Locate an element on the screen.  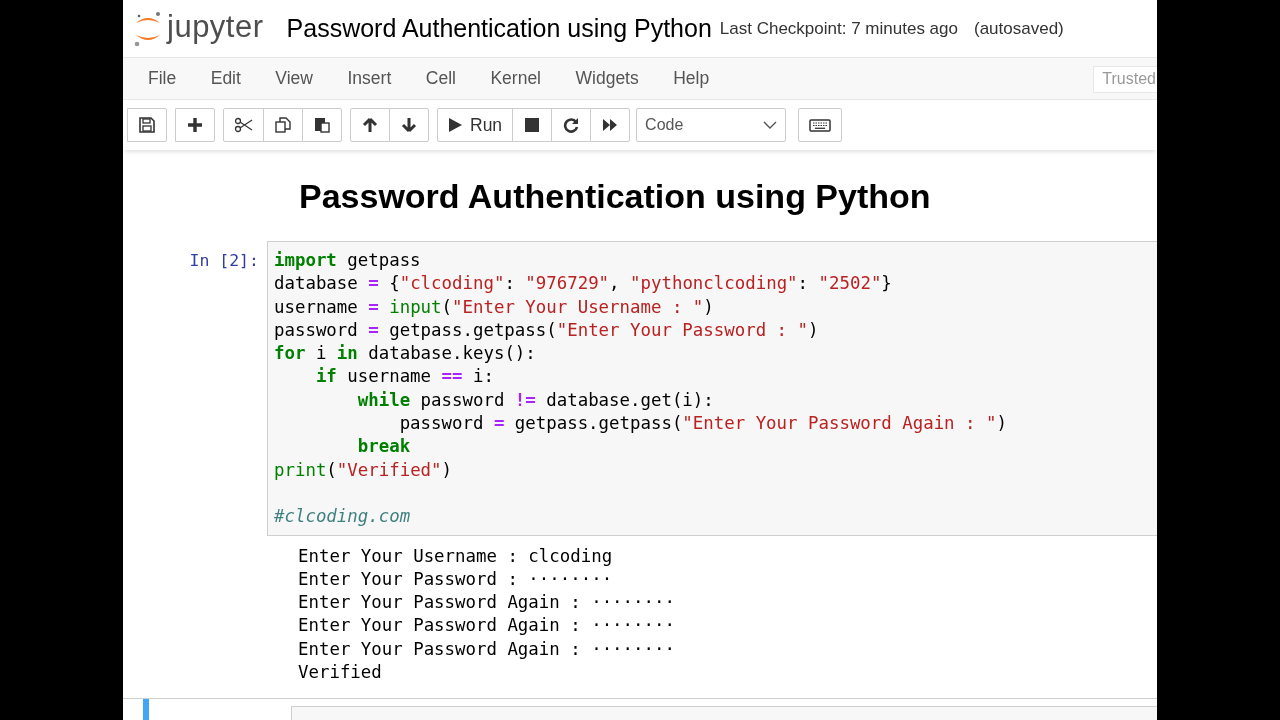
down-button is located at coordinates (409, 125).